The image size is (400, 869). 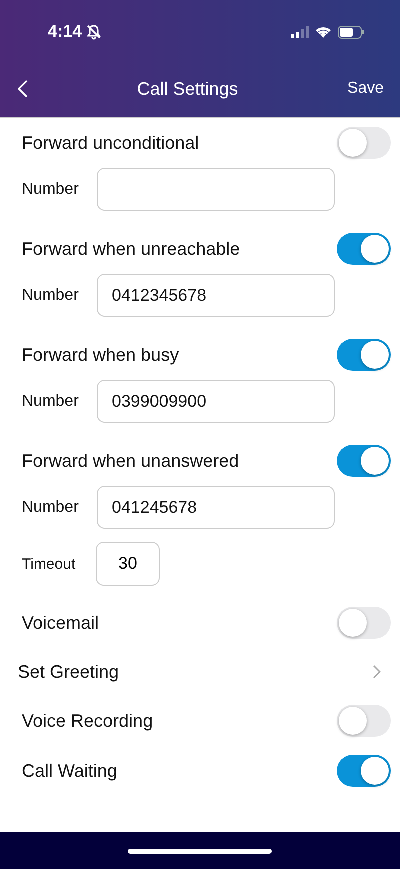 I want to click on timeout-field: 30, so click(x=128, y=564).